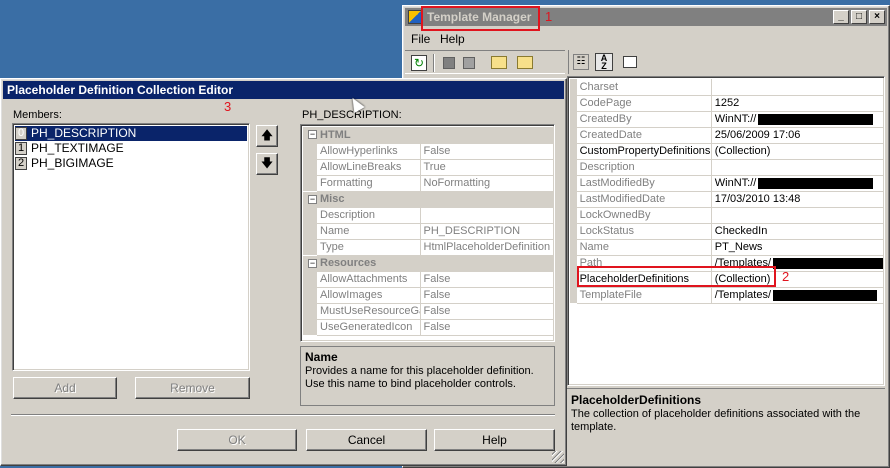 This screenshot has width=890, height=468. Describe the element at coordinates (369, 183) in the screenshot. I see `property-name: Formatting` at that location.